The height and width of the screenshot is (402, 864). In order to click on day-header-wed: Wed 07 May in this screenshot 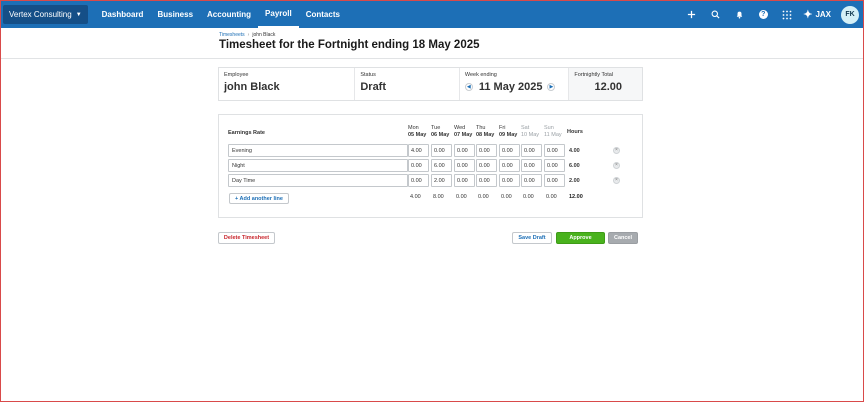, I will do `click(465, 132)`.